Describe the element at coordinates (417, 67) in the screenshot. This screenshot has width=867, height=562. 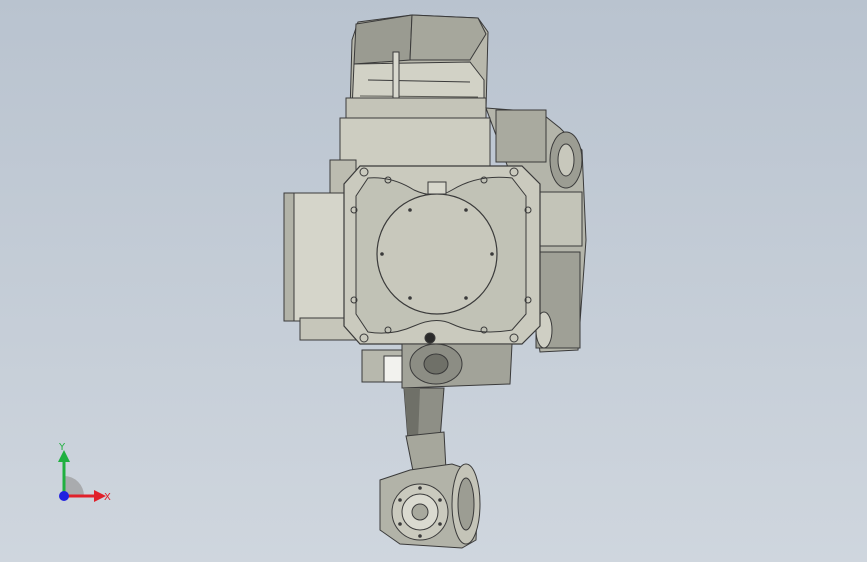
I see `top-motor-housing` at that location.